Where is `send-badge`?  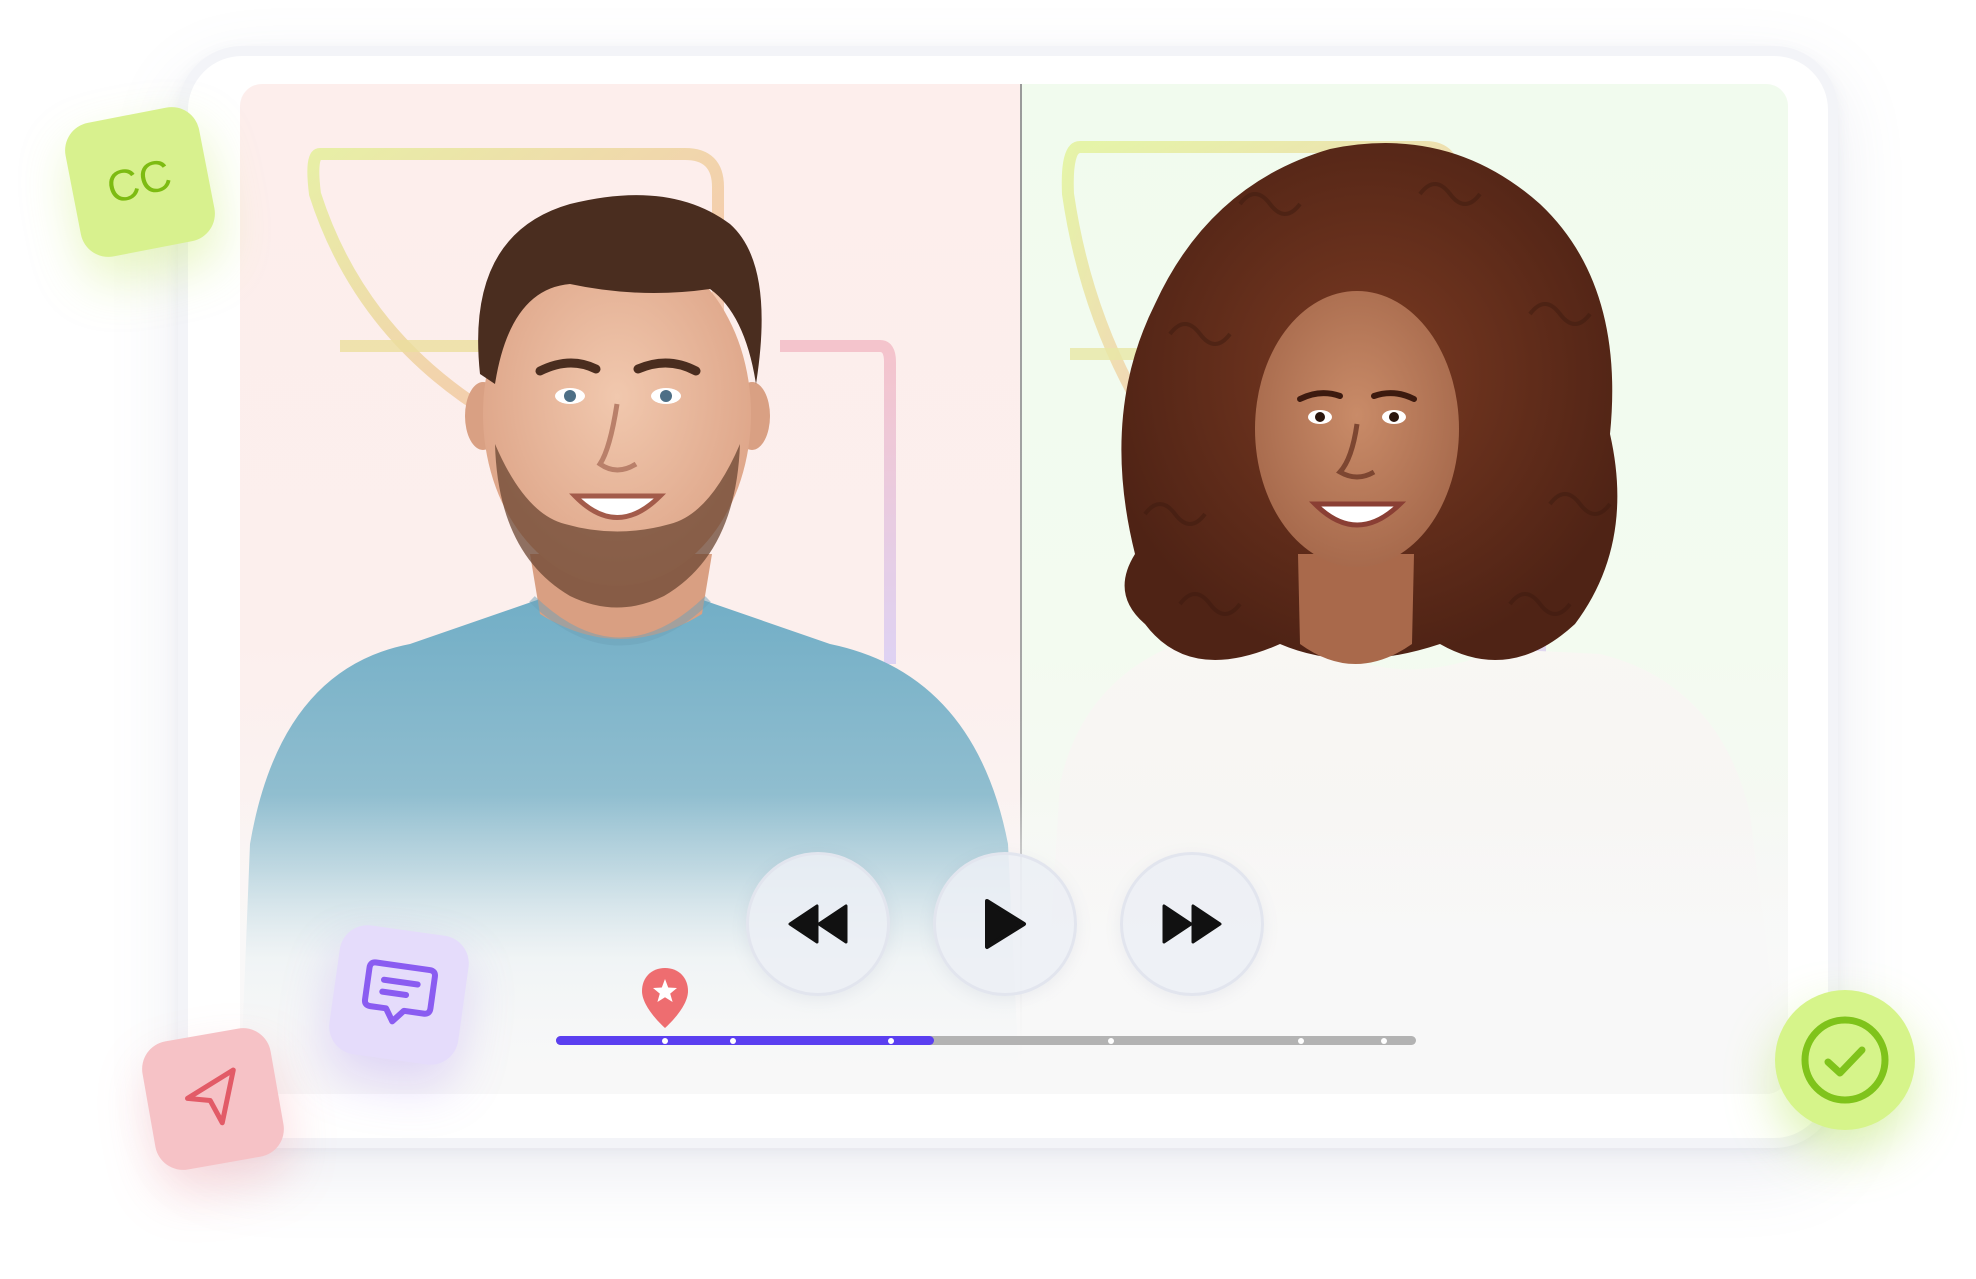 send-badge is located at coordinates (213, 1099).